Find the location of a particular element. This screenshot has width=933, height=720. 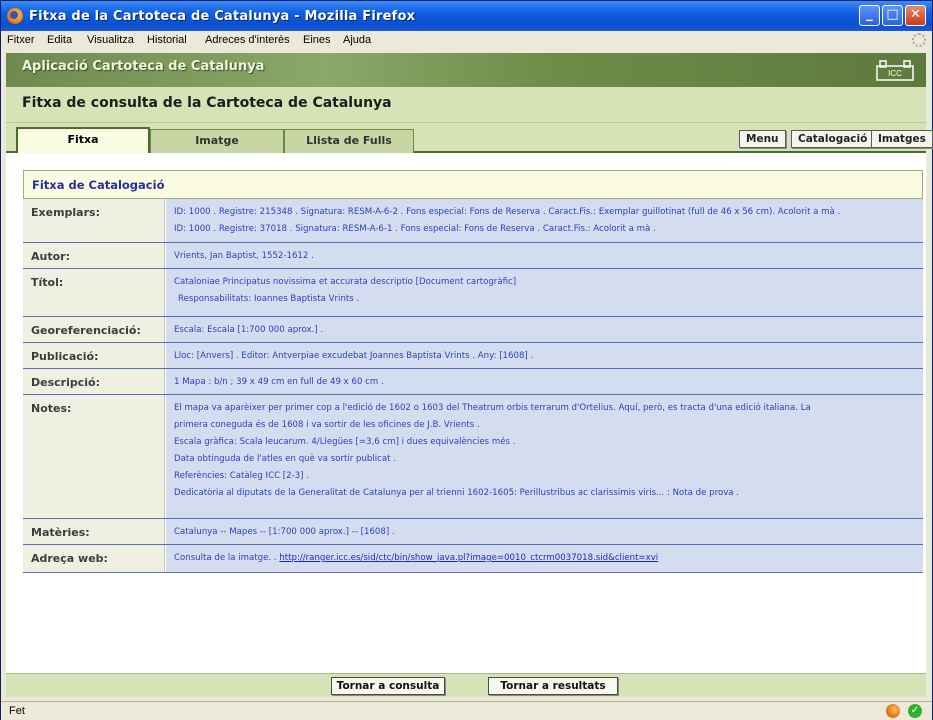

bottom-bar: Tornar a consulta Tornar a resultats is located at coordinates (466, 685).